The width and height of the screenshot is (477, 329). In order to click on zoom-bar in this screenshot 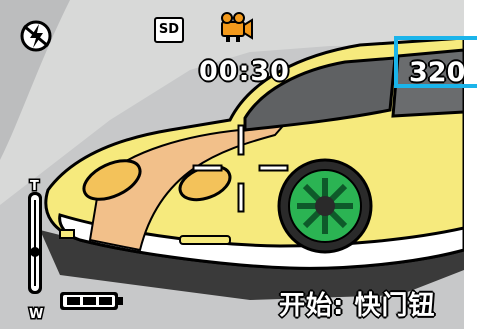, I will do `click(35, 243)`.